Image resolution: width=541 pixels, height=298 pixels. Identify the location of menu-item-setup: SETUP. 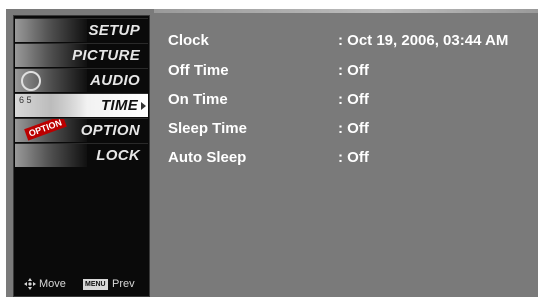
(81, 30).